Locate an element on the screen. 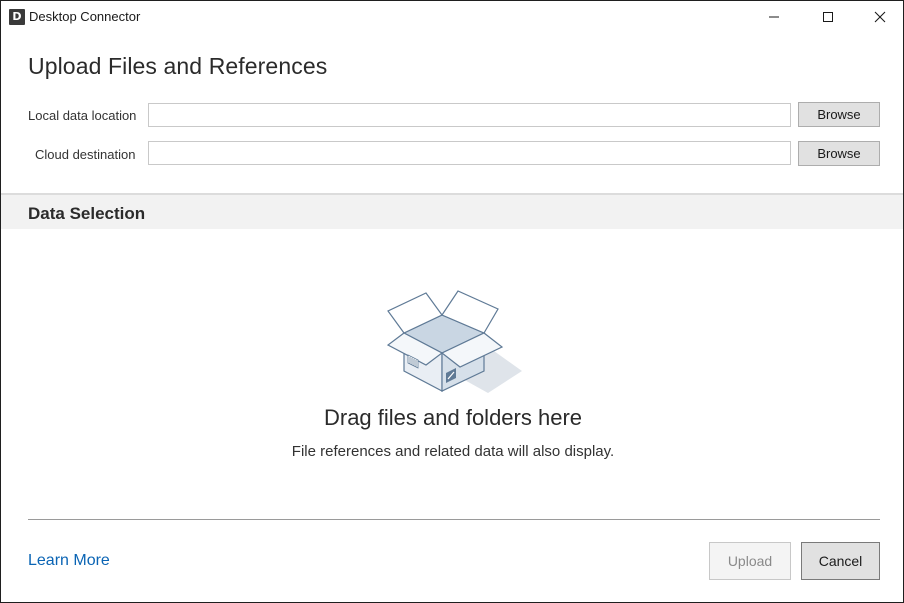  data-selection-header: Data Selection is located at coordinates (452, 211).